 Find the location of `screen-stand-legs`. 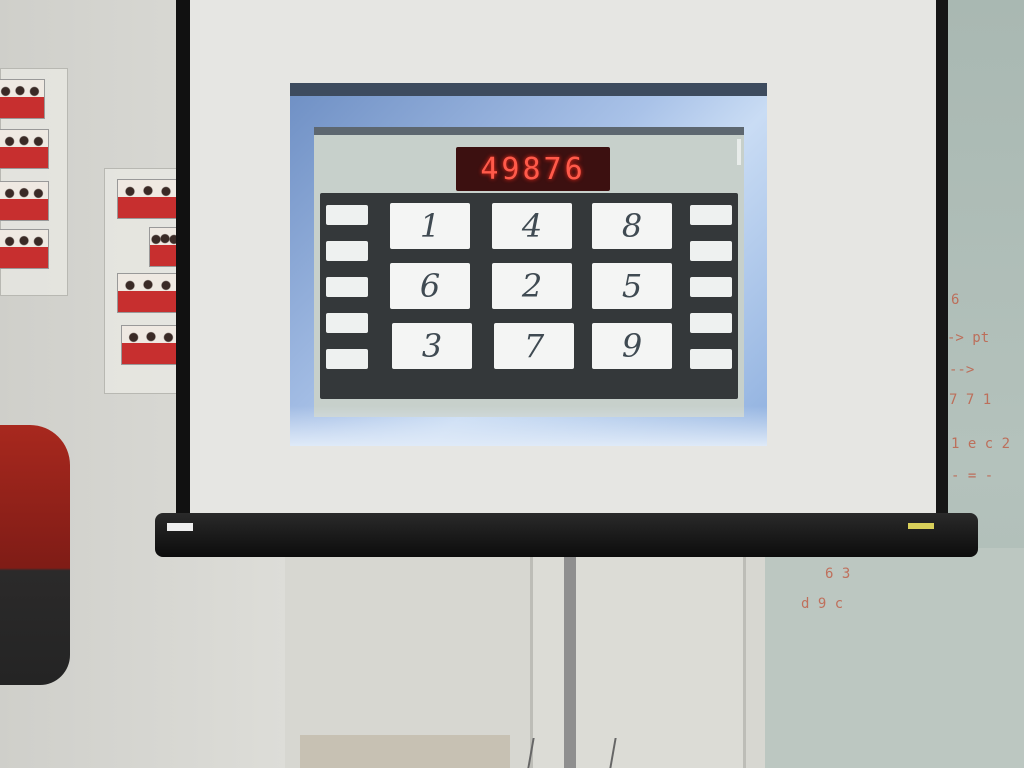

screen-stand-legs is located at coordinates (572, 753).